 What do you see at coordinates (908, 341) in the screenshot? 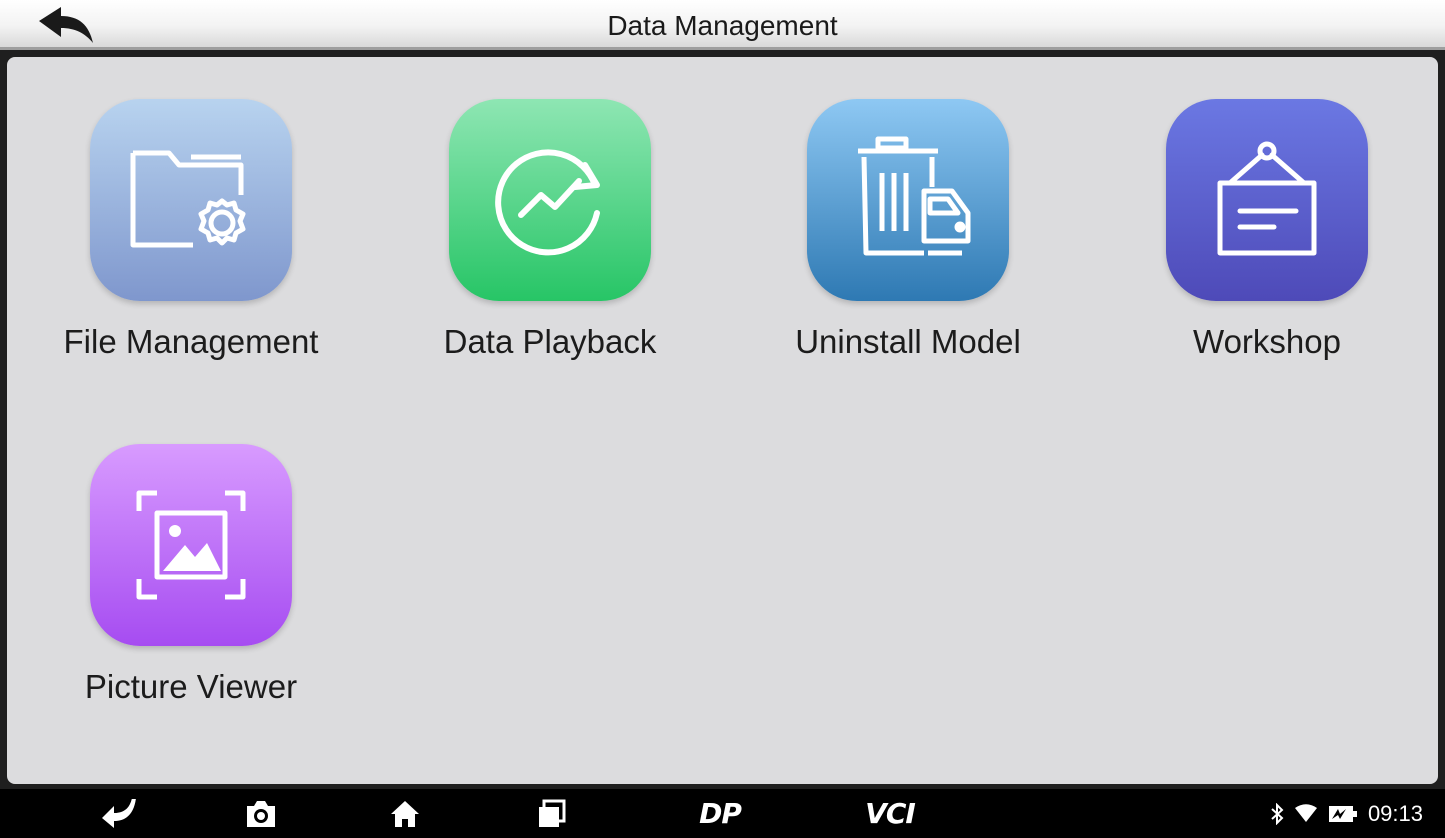
I see `app-label: Uninstall Model` at bounding box center [908, 341].